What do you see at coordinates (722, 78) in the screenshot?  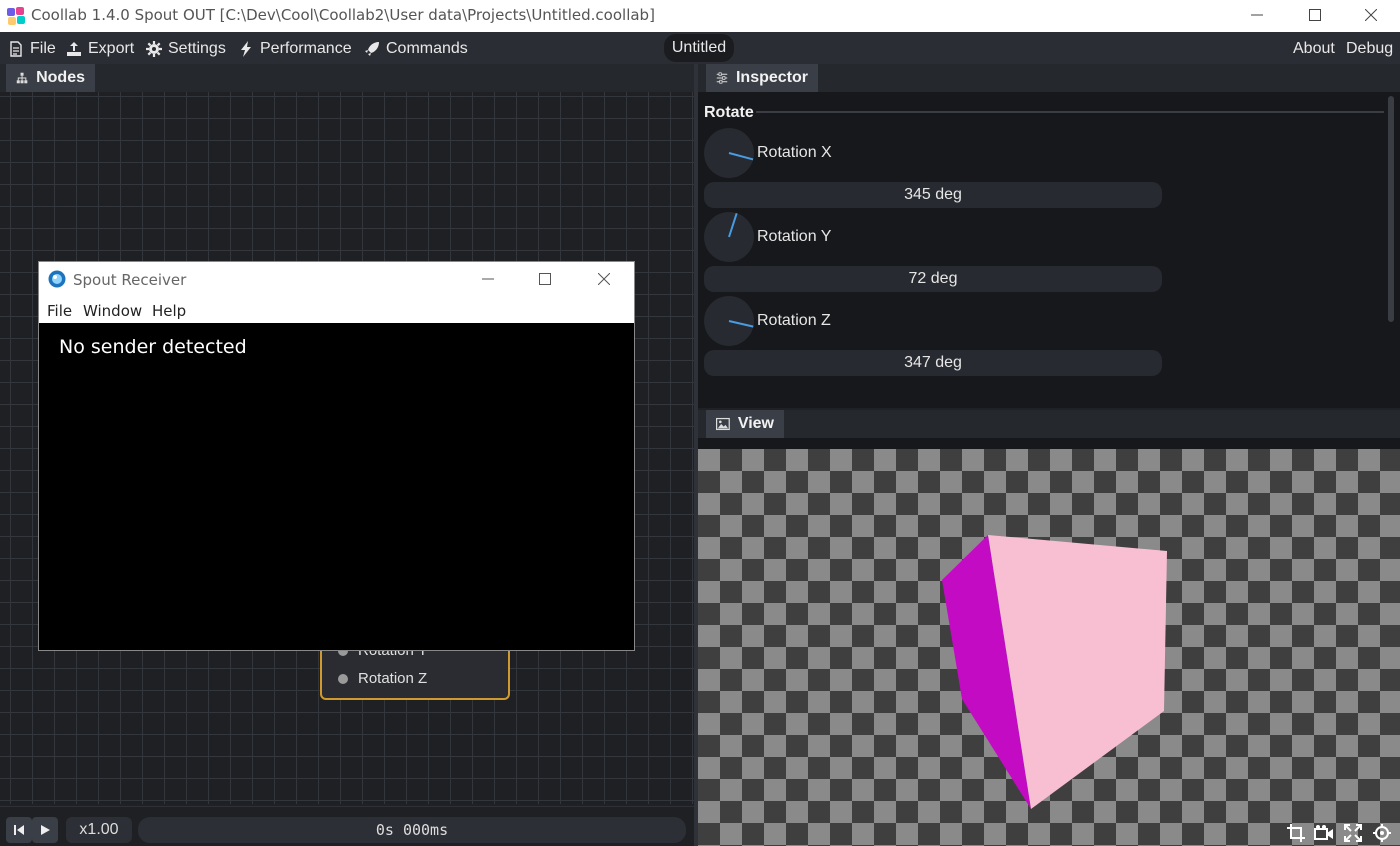 I see `sliders-icon` at bounding box center [722, 78].